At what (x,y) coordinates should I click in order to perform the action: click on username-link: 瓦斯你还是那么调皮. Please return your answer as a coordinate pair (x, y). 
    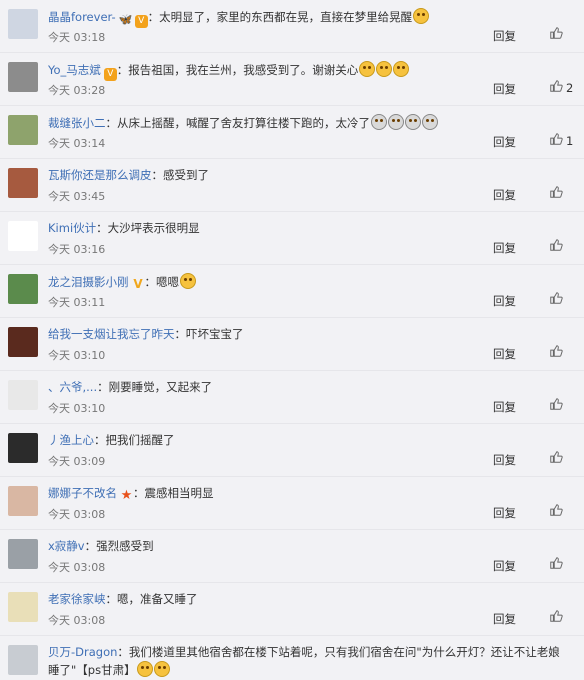
    Looking at the image, I should click on (100, 175).